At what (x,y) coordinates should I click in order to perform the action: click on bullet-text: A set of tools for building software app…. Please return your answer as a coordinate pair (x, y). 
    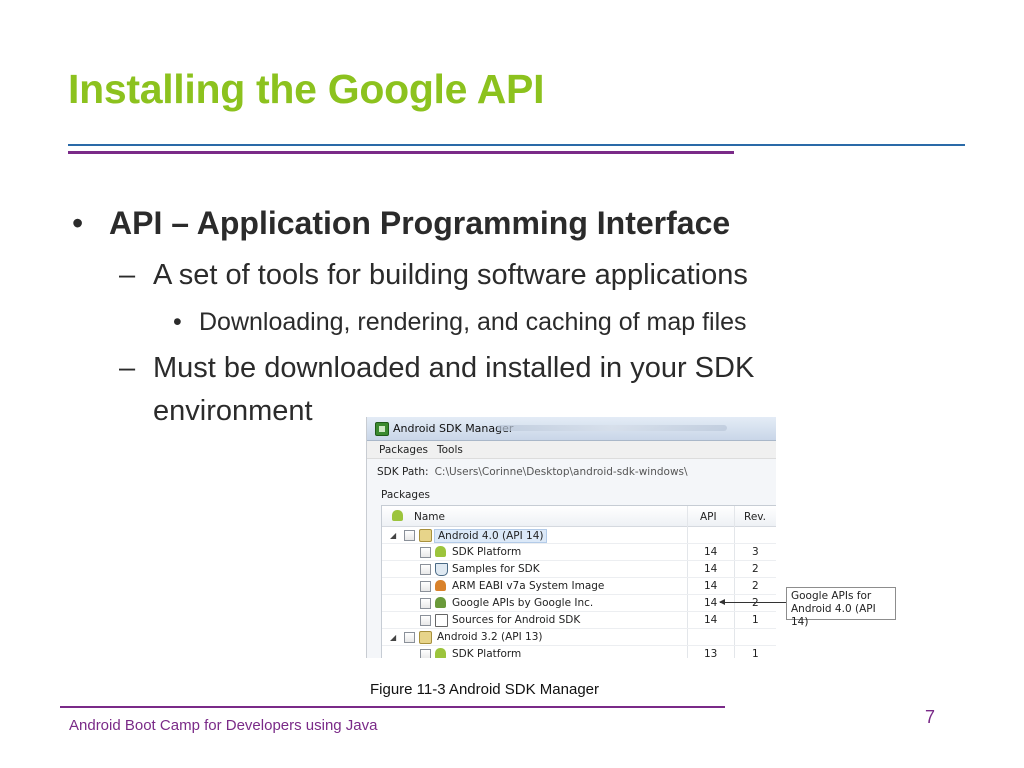
    Looking at the image, I should click on (450, 275).